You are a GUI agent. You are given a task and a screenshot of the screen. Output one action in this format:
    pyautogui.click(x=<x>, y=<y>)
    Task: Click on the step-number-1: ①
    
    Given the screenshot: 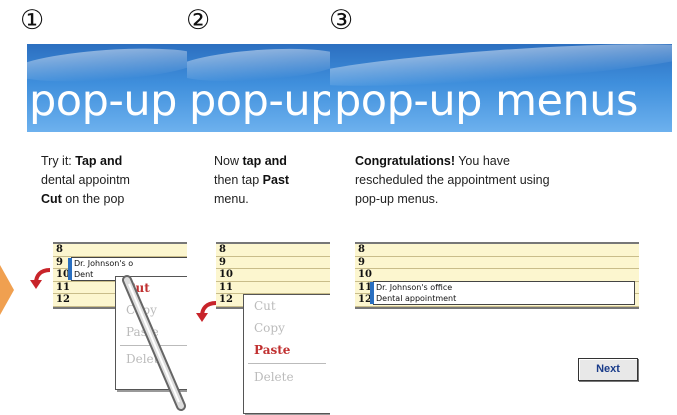 What is the action you would take?
    pyautogui.click(x=32, y=20)
    